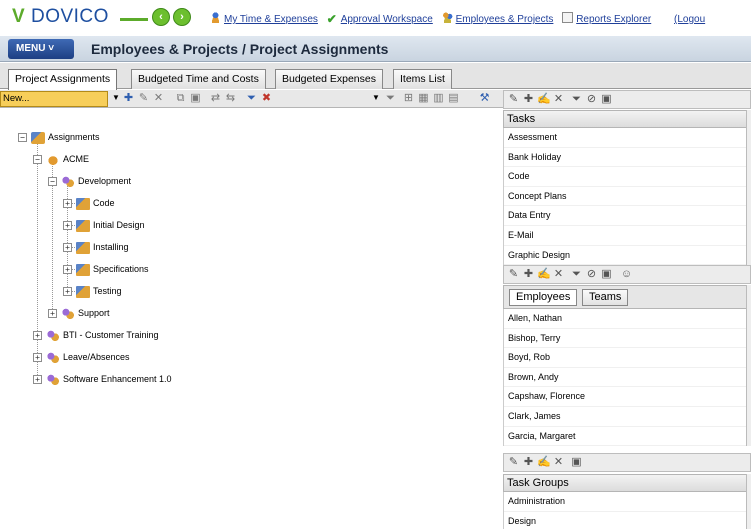 Image resolution: width=751 pixels, height=529 pixels. Describe the element at coordinates (102, 379) in the screenshot. I see `tree-project-software: + Software Enhancement 1.0` at that location.